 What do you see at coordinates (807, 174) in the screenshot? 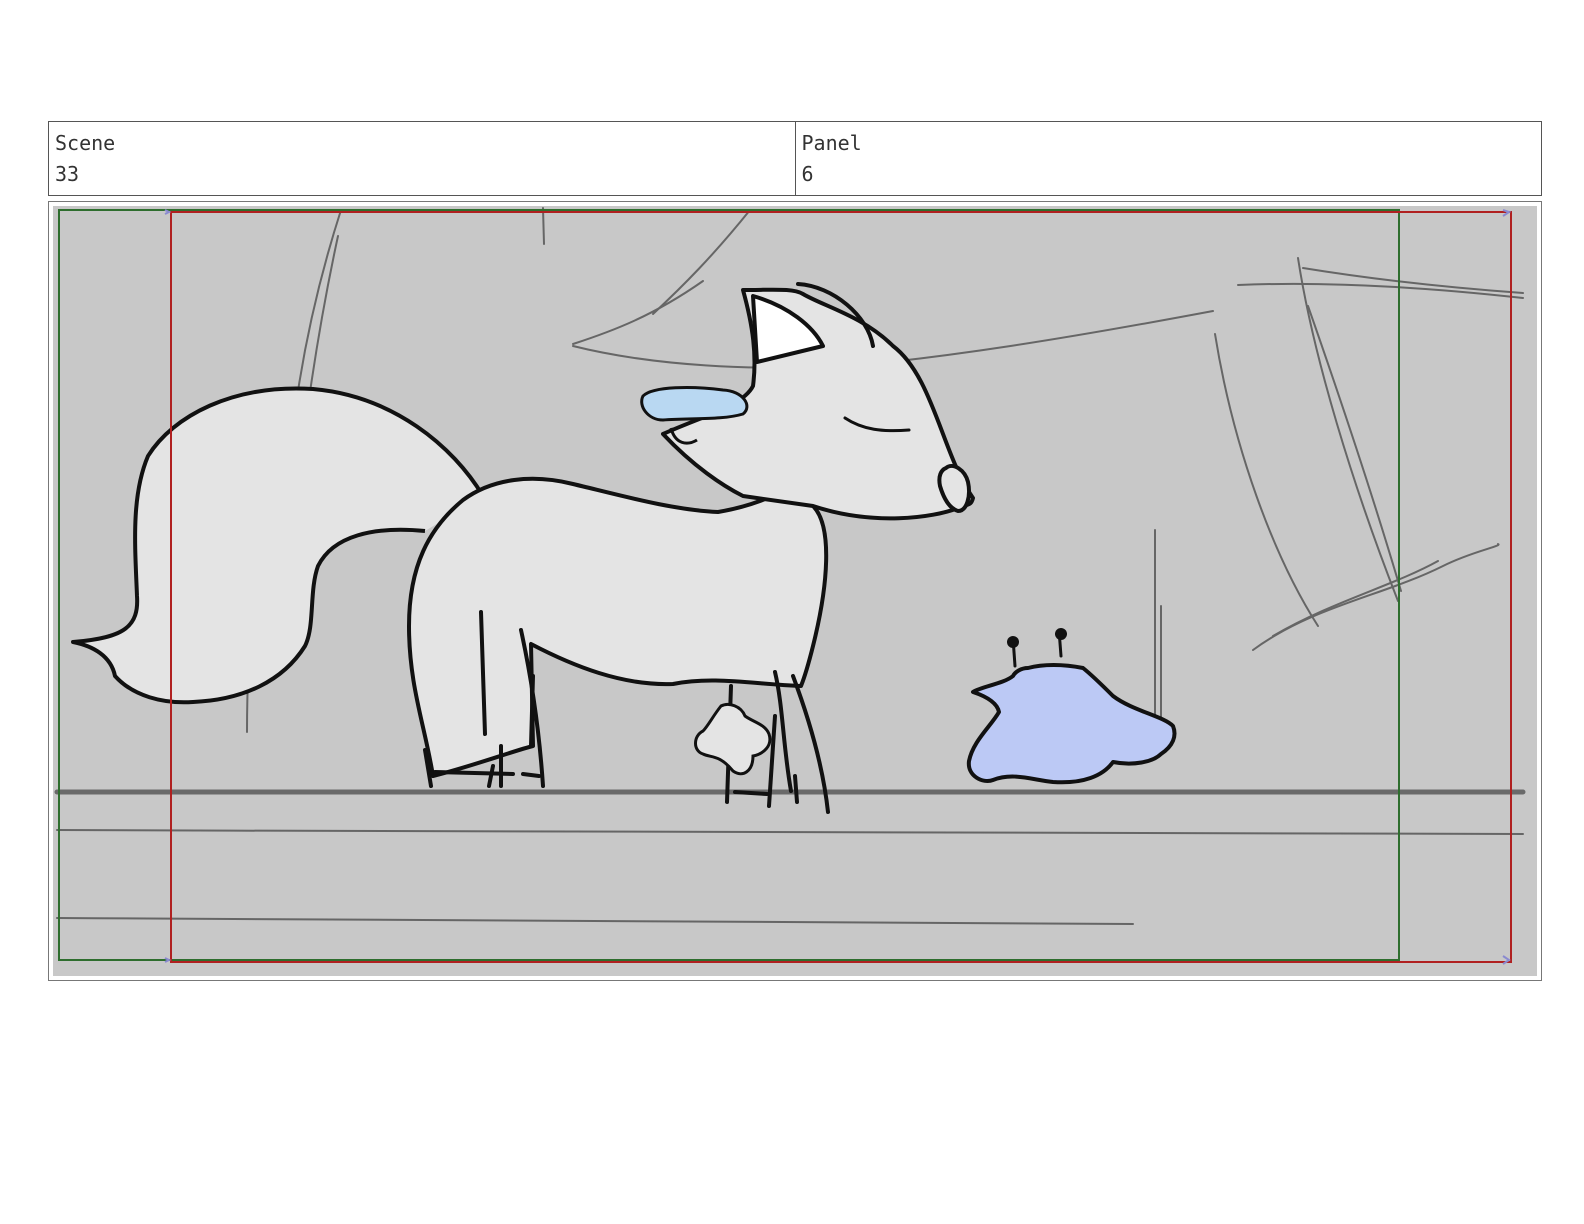
I see `panel-number: 6` at bounding box center [807, 174].